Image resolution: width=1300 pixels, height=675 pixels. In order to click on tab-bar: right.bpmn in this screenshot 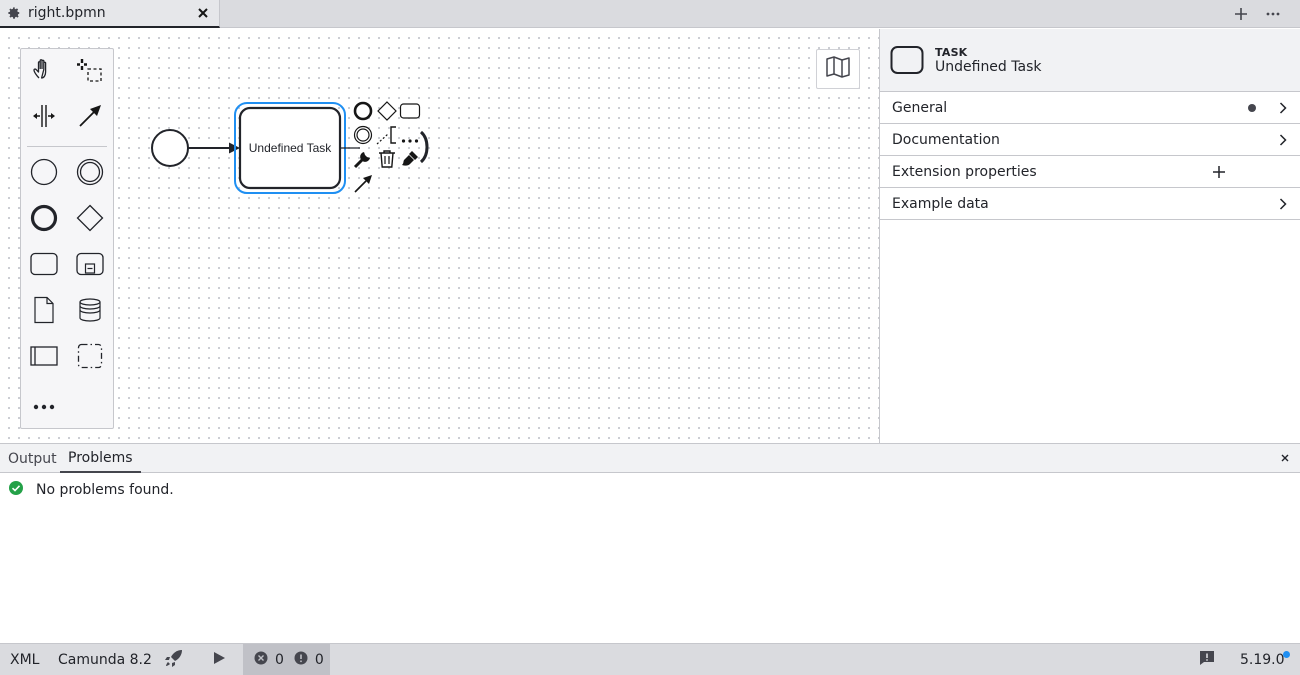, I will do `click(650, 14)`.